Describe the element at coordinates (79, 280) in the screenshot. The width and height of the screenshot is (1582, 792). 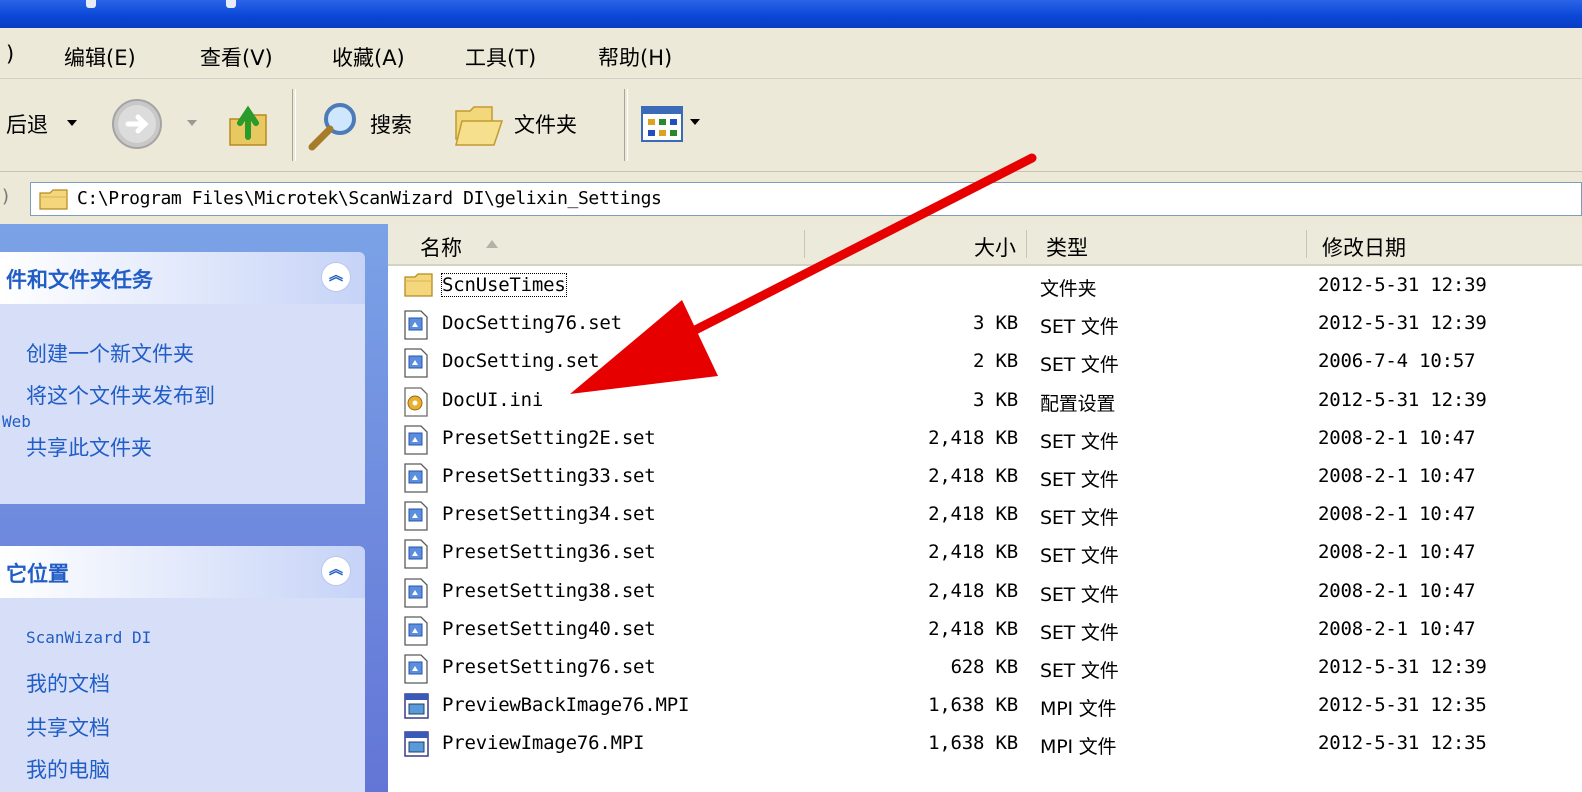
I see `file-tasks-title: 件和文件夹任务` at that location.